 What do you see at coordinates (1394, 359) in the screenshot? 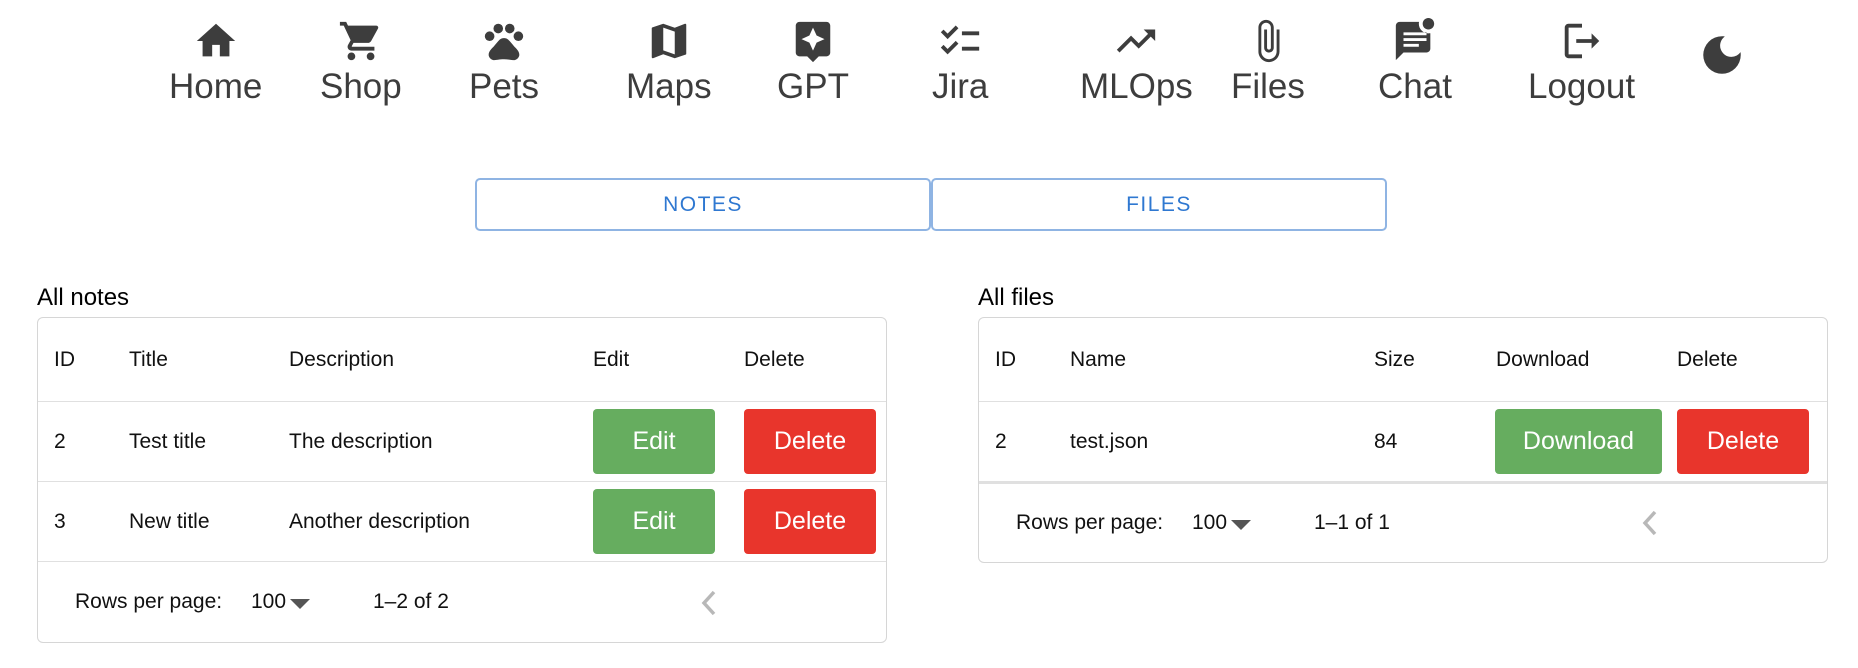
I see `column-header-size: Size` at bounding box center [1394, 359].